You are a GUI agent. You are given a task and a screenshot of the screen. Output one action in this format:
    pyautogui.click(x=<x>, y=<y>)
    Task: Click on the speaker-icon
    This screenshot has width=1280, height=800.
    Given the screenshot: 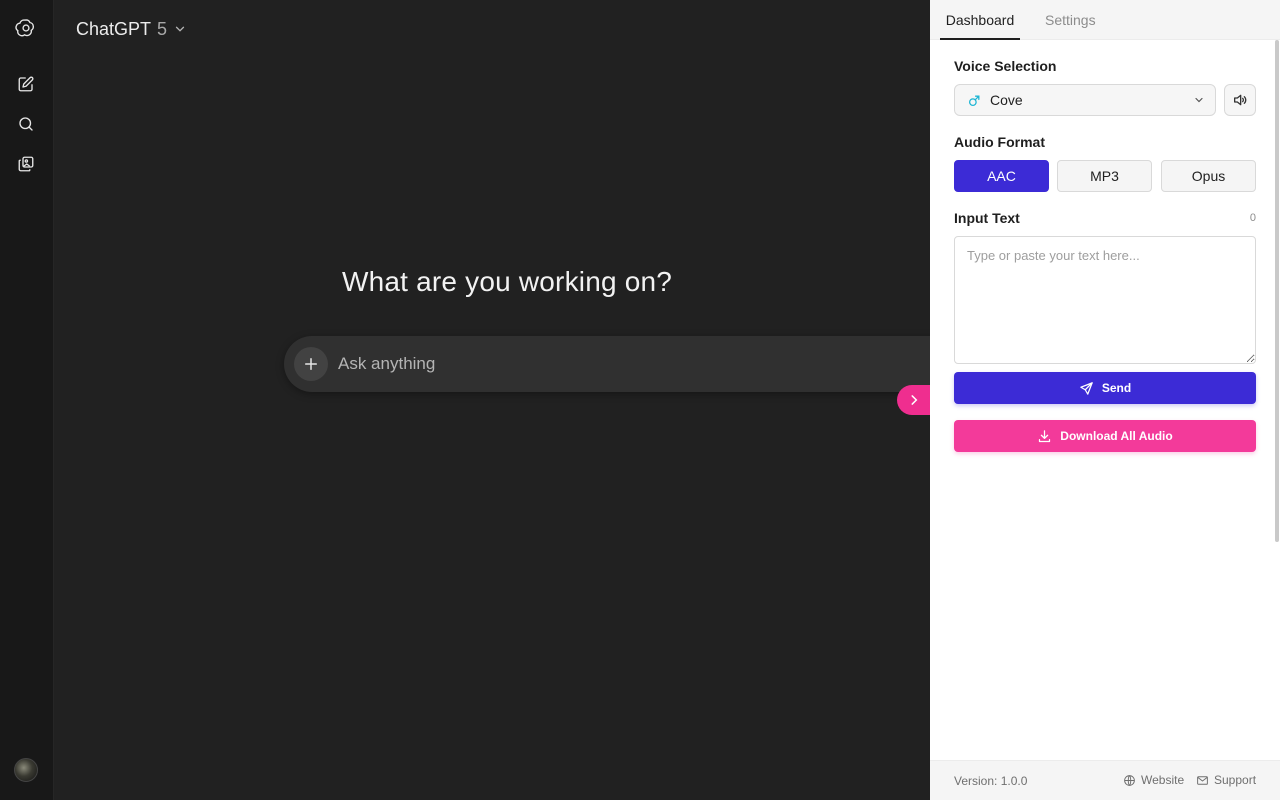 What is the action you would take?
    pyautogui.click(x=1240, y=100)
    